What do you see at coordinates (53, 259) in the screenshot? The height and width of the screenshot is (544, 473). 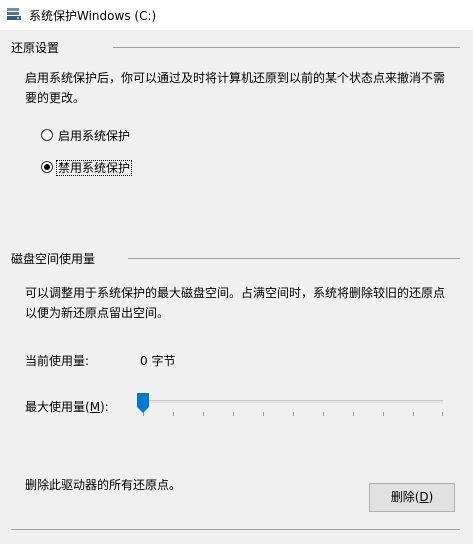 I see `disk-usage-heading: 磁盘空间使用量` at bounding box center [53, 259].